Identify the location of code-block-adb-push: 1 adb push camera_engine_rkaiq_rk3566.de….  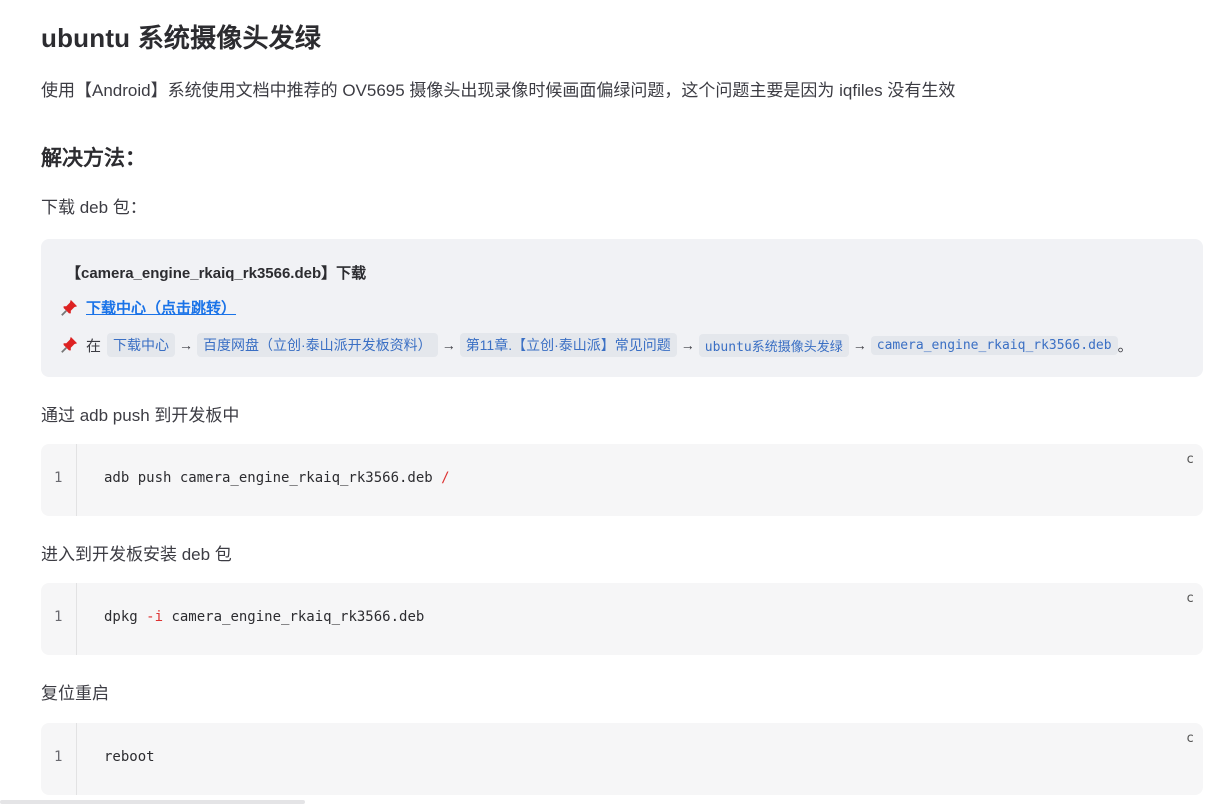
(622, 480).